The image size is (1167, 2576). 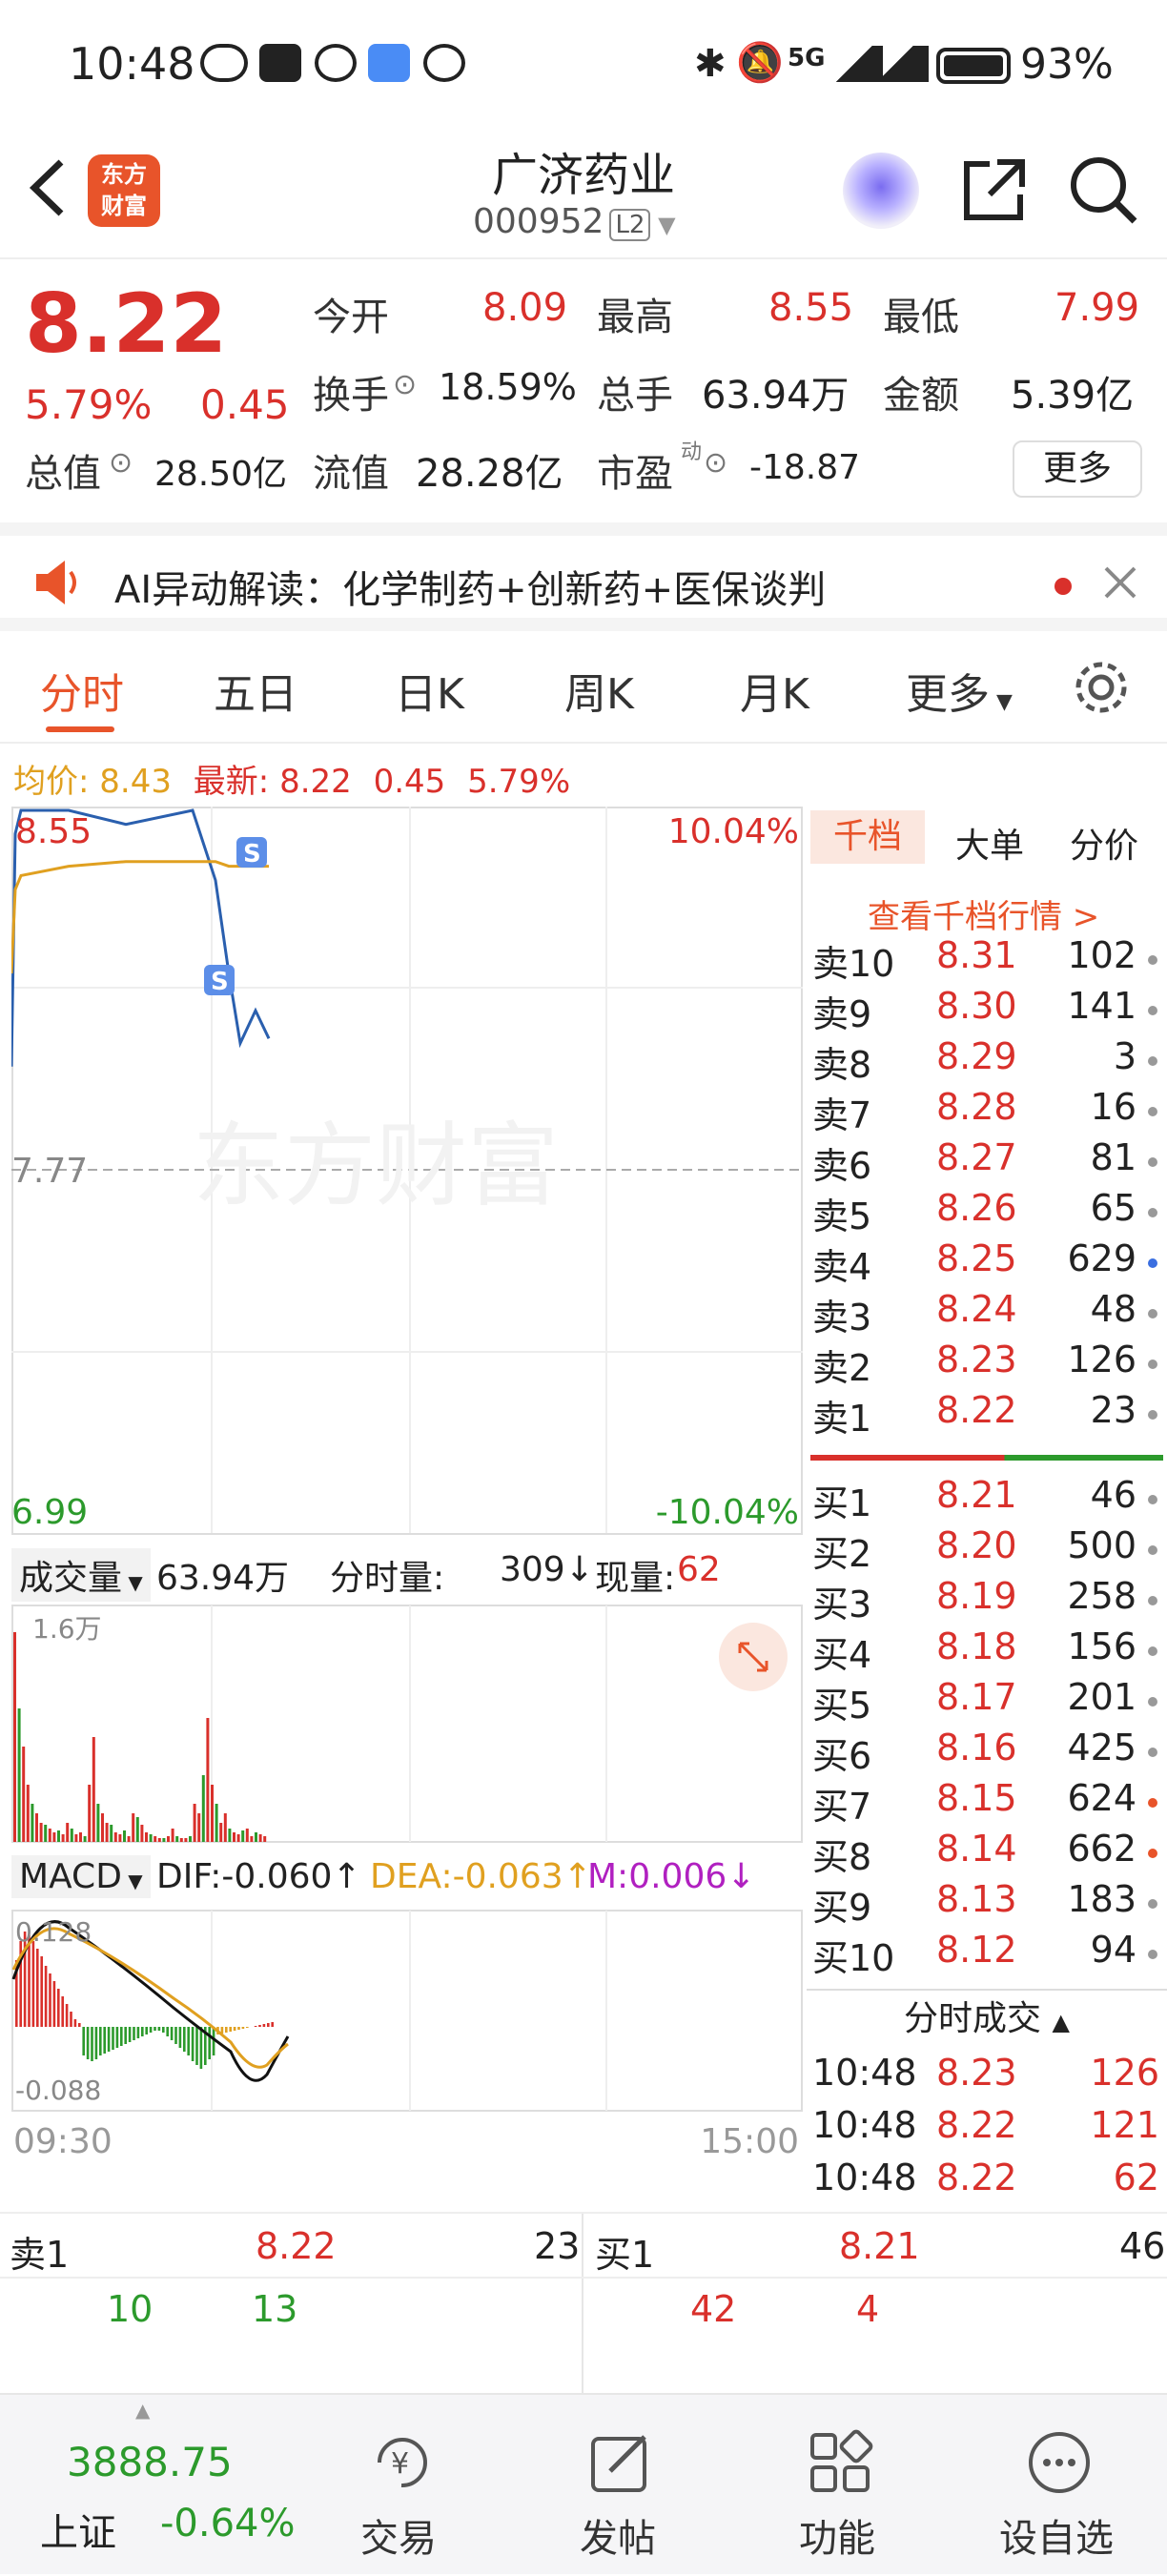 What do you see at coordinates (81, 1876) in the screenshot?
I see `macd-selector: MACD ▼` at bounding box center [81, 1876].